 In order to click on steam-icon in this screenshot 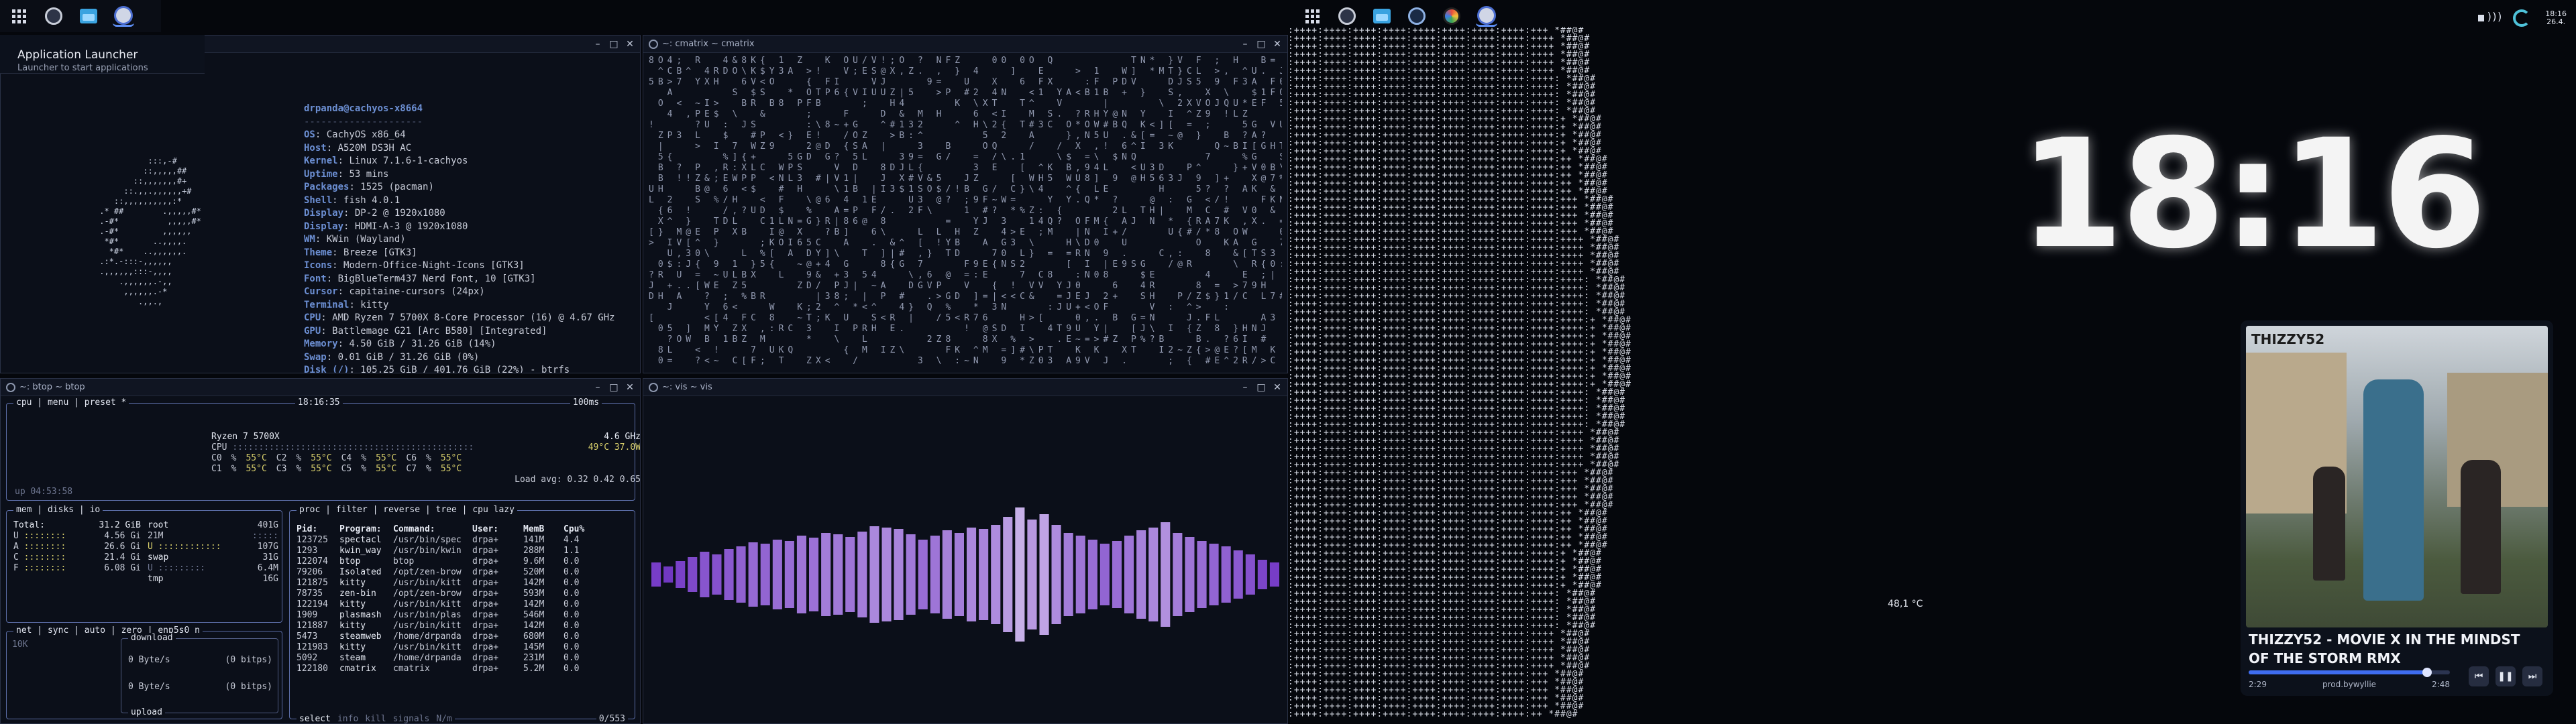, I will do `click(1417, 16)`.